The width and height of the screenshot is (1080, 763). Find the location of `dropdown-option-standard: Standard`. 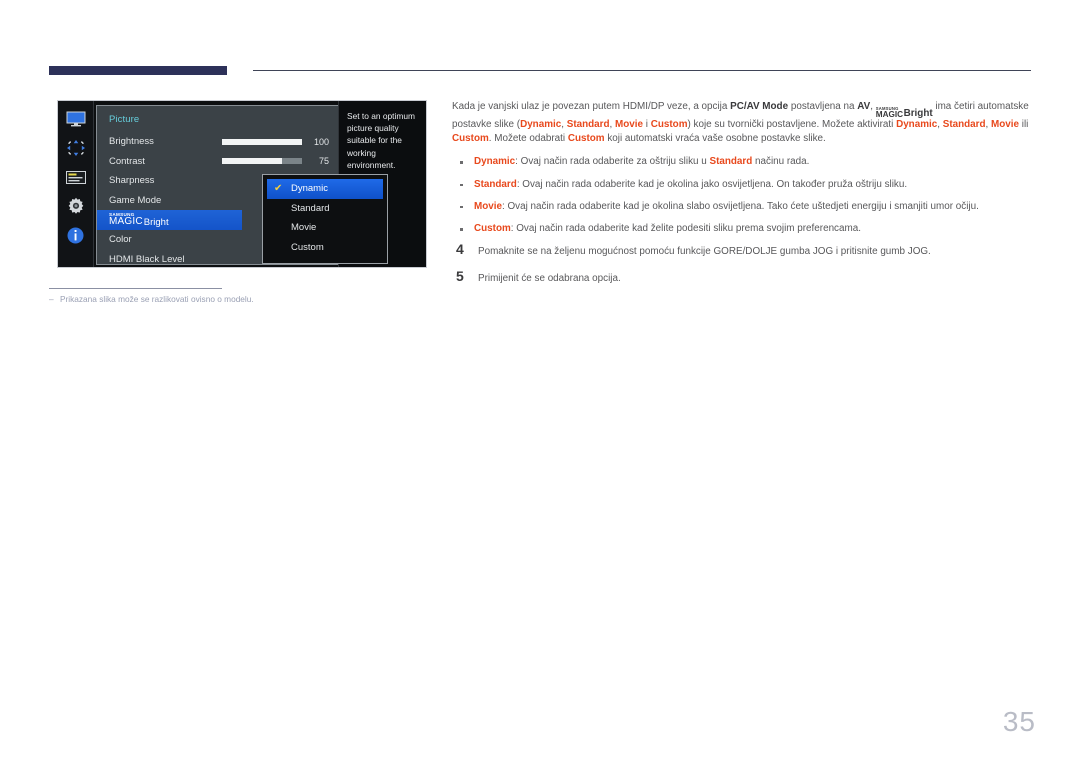

dropdown-option-standard: Standard is located at coordinates (325, 209).